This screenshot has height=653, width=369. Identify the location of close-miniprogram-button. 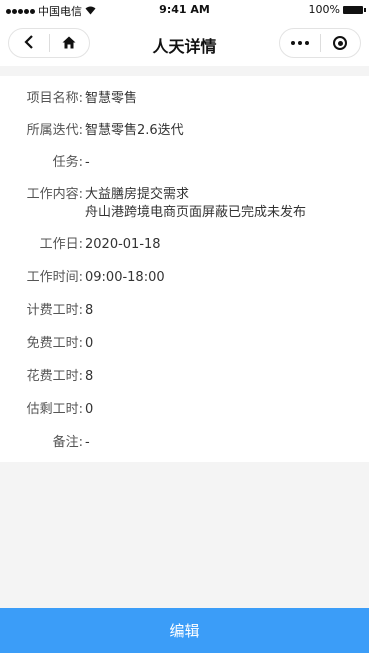
(341, 43).